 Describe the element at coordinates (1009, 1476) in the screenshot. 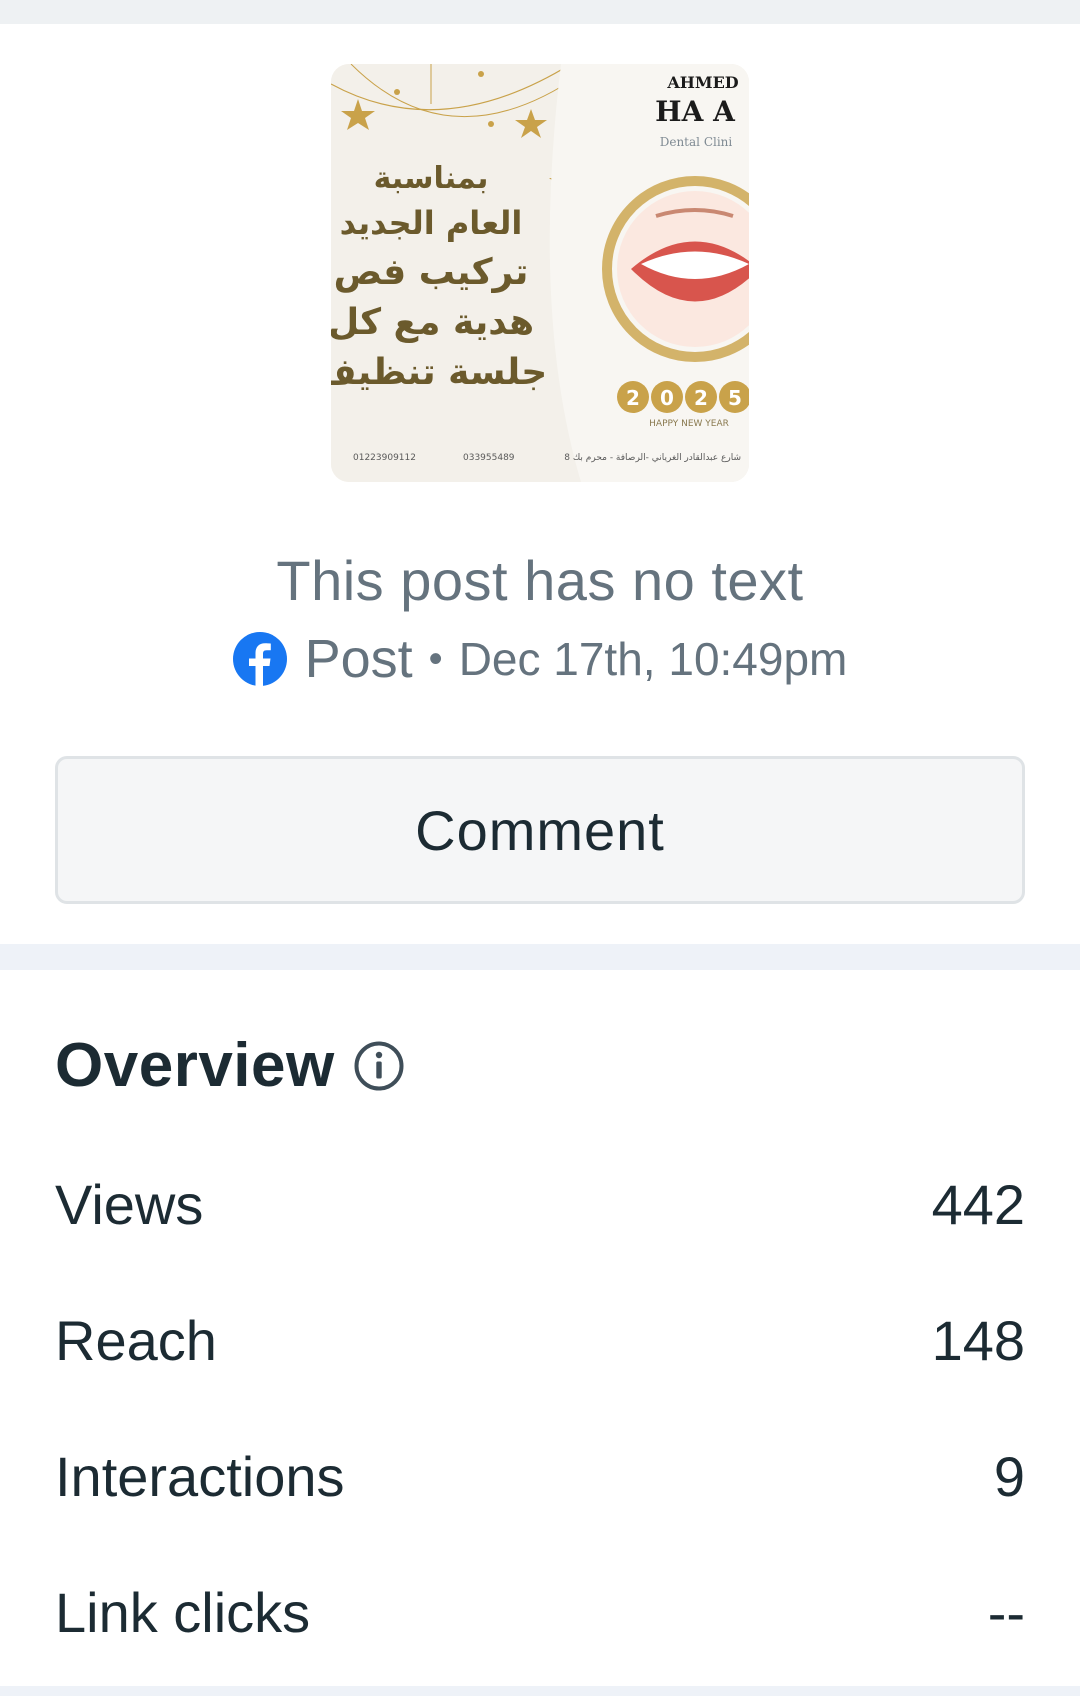

I see `metric-value: 9` at that location.